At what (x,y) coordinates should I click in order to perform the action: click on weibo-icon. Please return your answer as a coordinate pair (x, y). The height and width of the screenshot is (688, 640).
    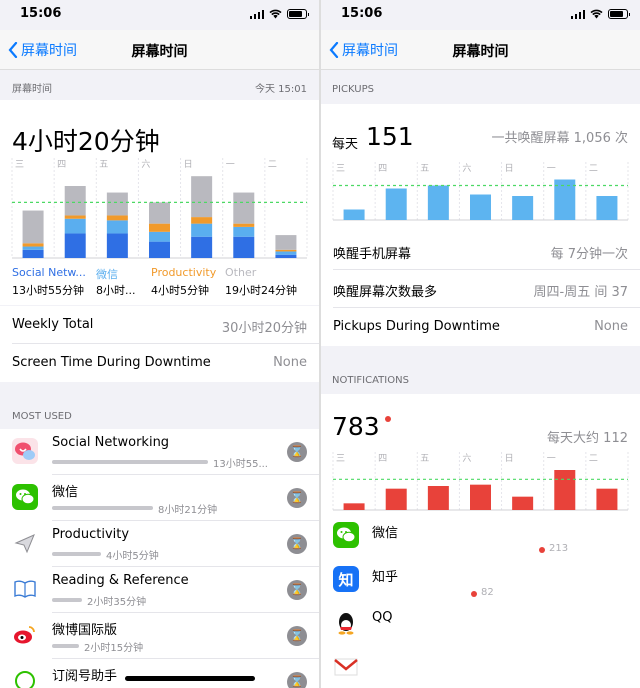
    Looking at the image, I should click on (25, 635).